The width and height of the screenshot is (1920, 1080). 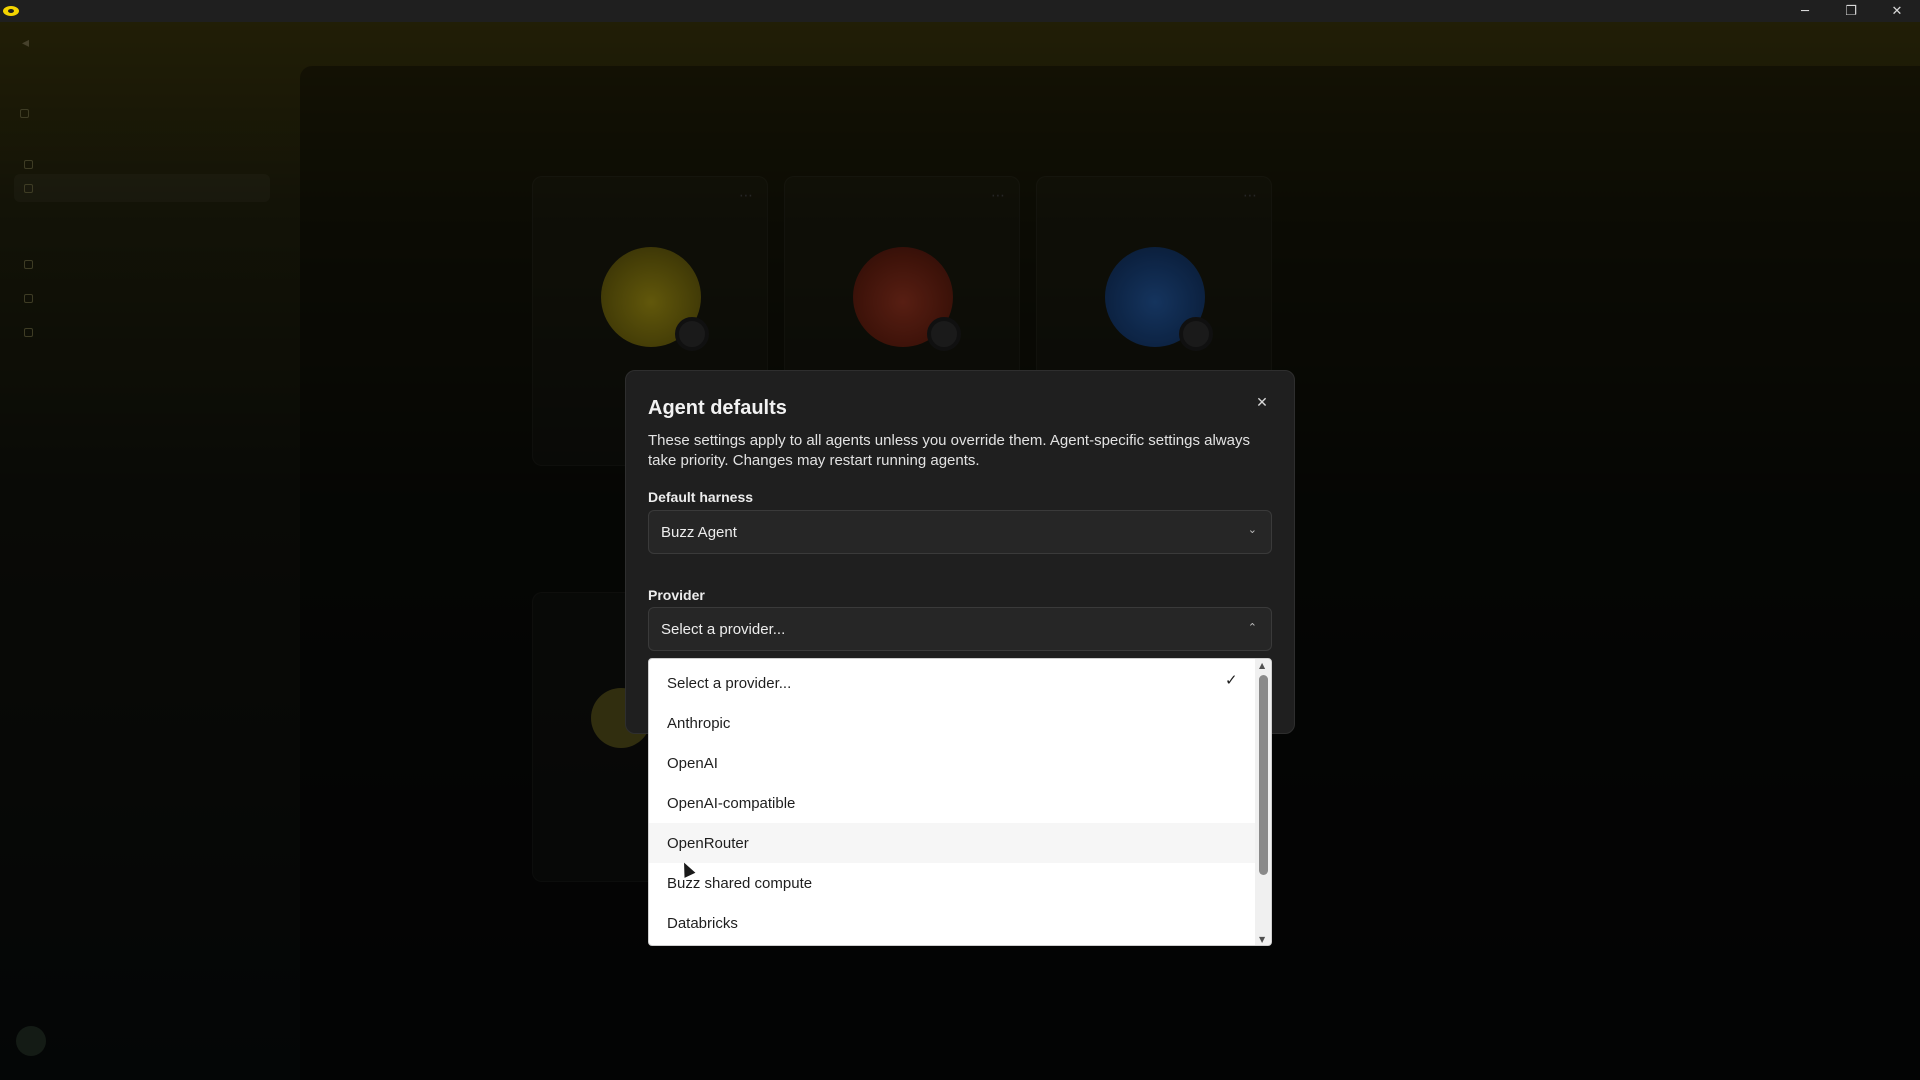 What do you see at coordinates (960, 629) in the screenshot?
I see `provider-select: Select a provider... ⌃` at bounding box center [960, 629].